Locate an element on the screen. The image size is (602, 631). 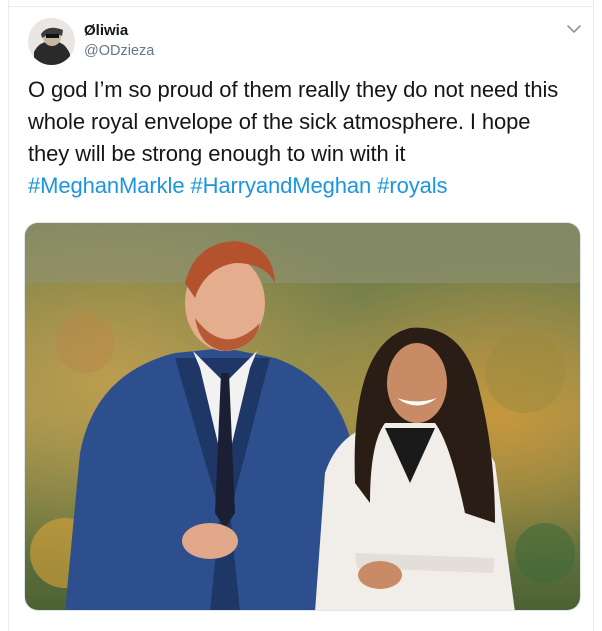
chevron-down-icon is located at coordinates (574, 29).